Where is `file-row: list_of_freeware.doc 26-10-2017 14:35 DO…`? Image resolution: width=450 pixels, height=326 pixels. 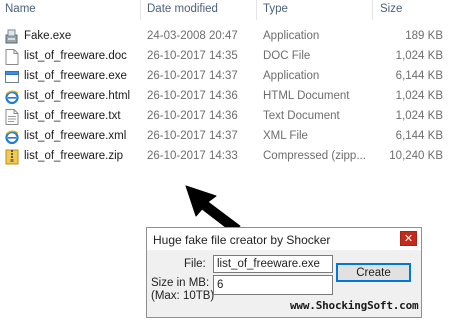 file-row: list_of_freeware.doc 26-10-2017 14:35 DO… is located at coordinates (225, 57).